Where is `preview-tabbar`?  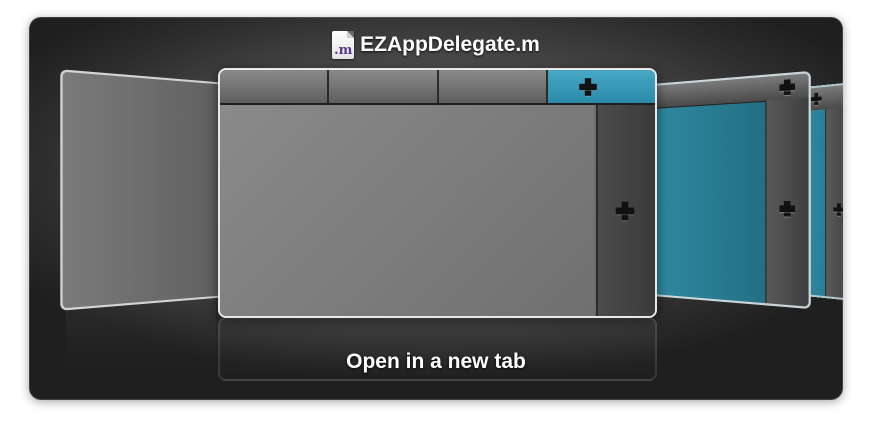
preview-tabbar is located at coordinates (437, 87).